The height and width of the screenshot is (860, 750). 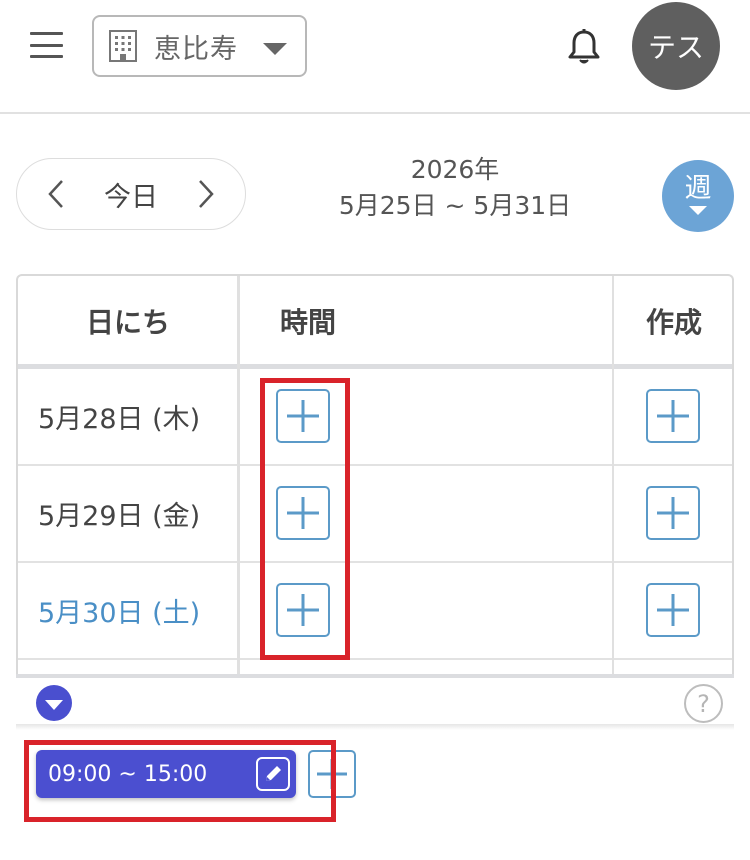 I want to click on time-slot-chip: 09:00 ~ 15:00, so click(x=166, y=774).